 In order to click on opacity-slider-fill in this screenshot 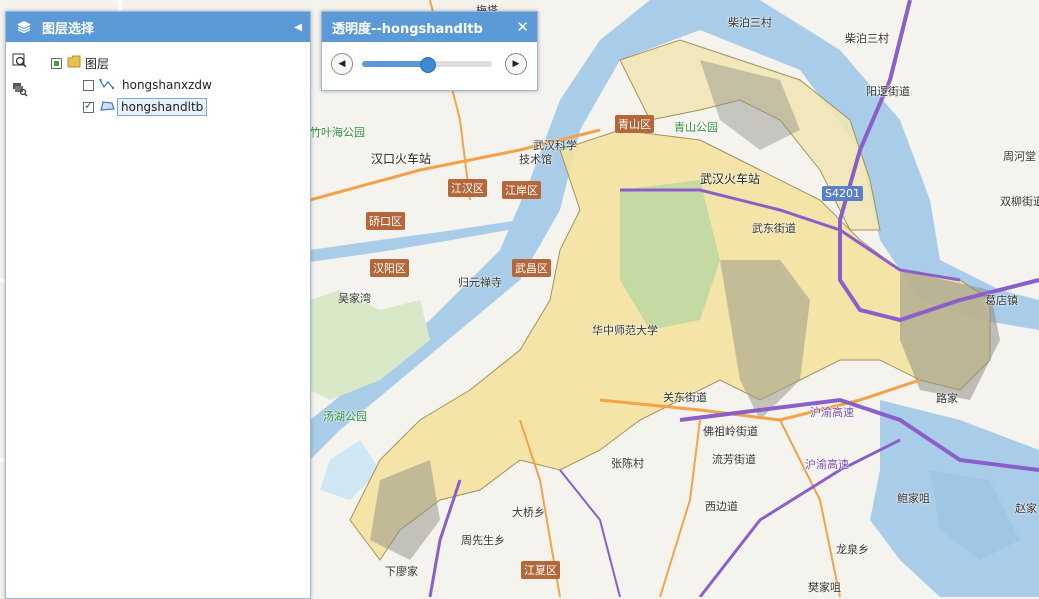, I will do `click(394, 64)`.